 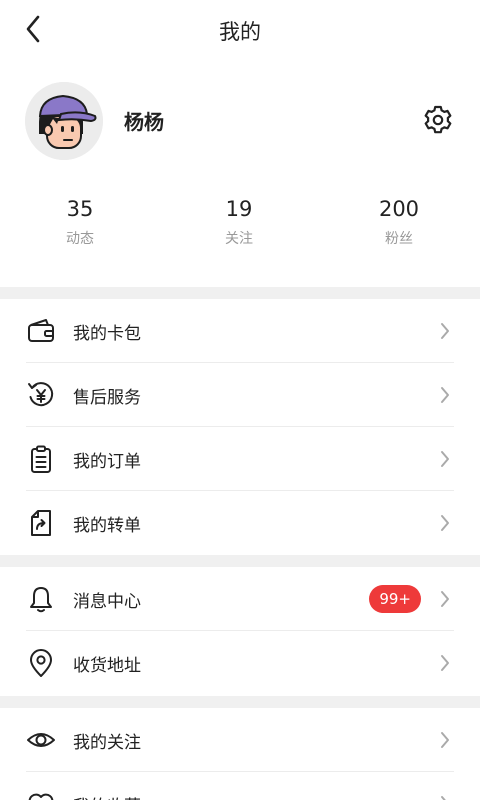 I want to click on stat-fans-count: 200, so click(x=399, y=209).